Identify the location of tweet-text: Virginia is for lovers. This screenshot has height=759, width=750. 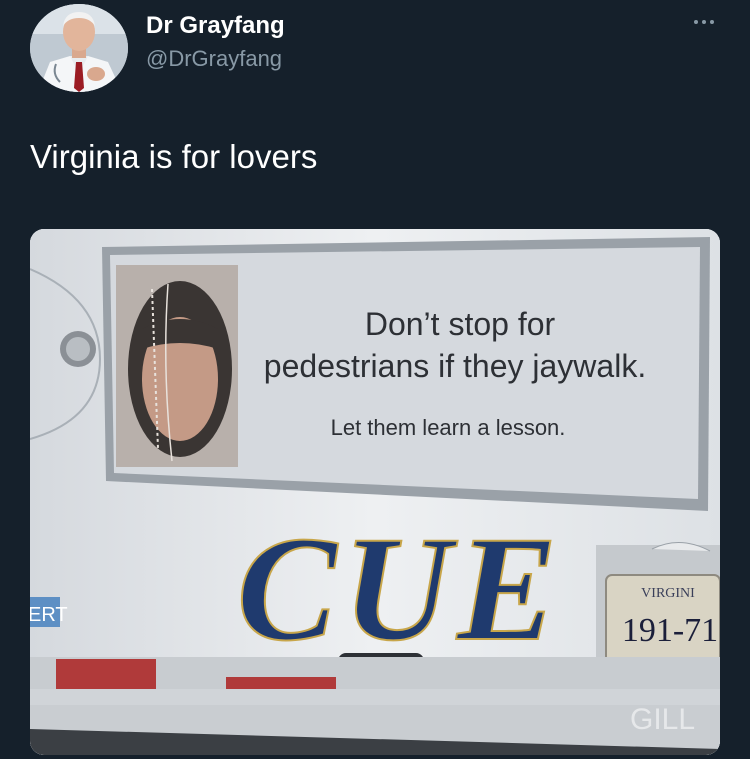
(174, 156).